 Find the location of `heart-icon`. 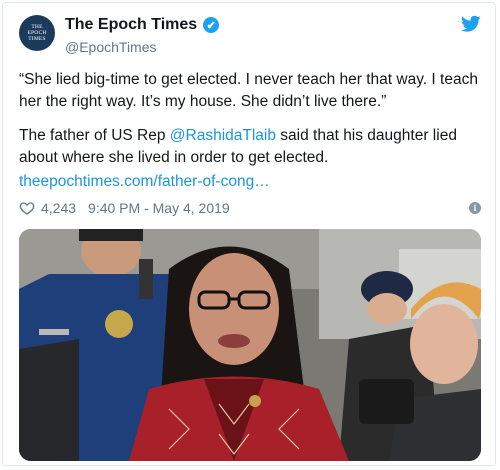

heart-icon is located at coordinates (27, 208).